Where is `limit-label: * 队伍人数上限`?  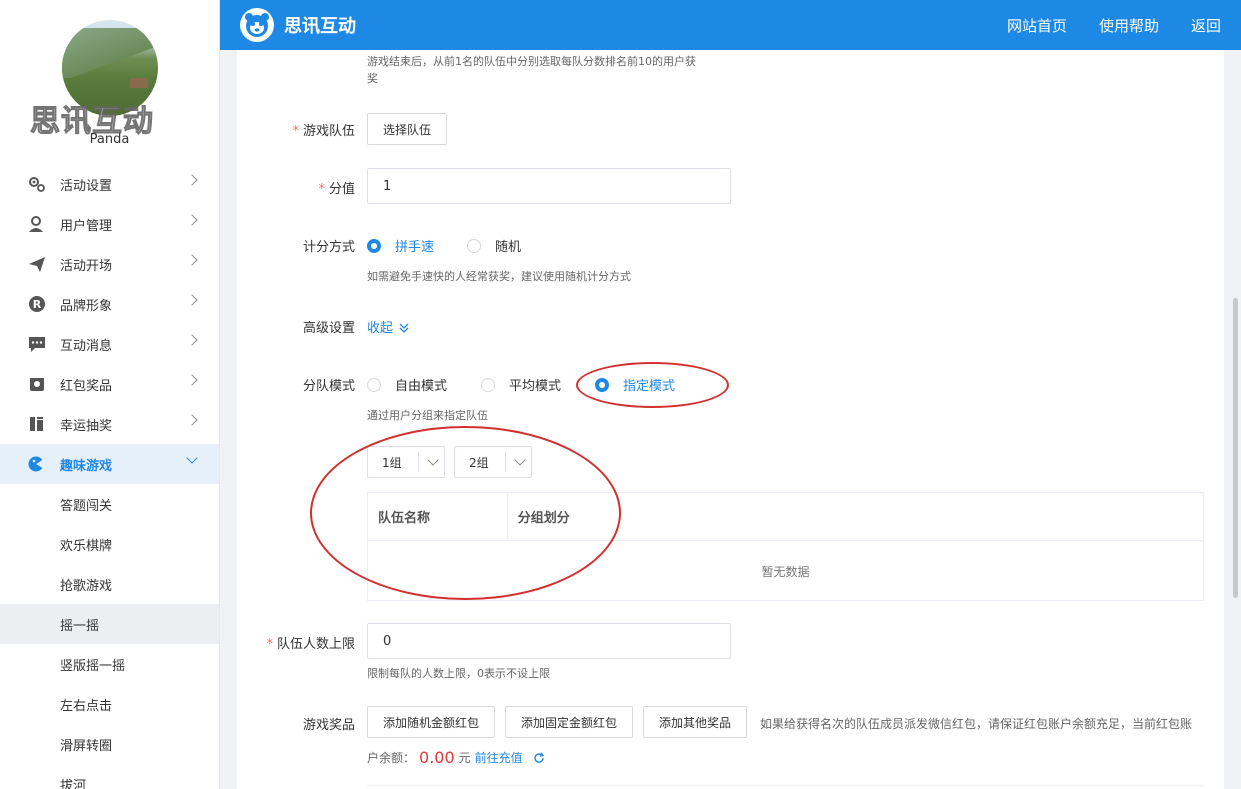
limit-label: * 队伍人数上限 is located at coordinates (310, 644).